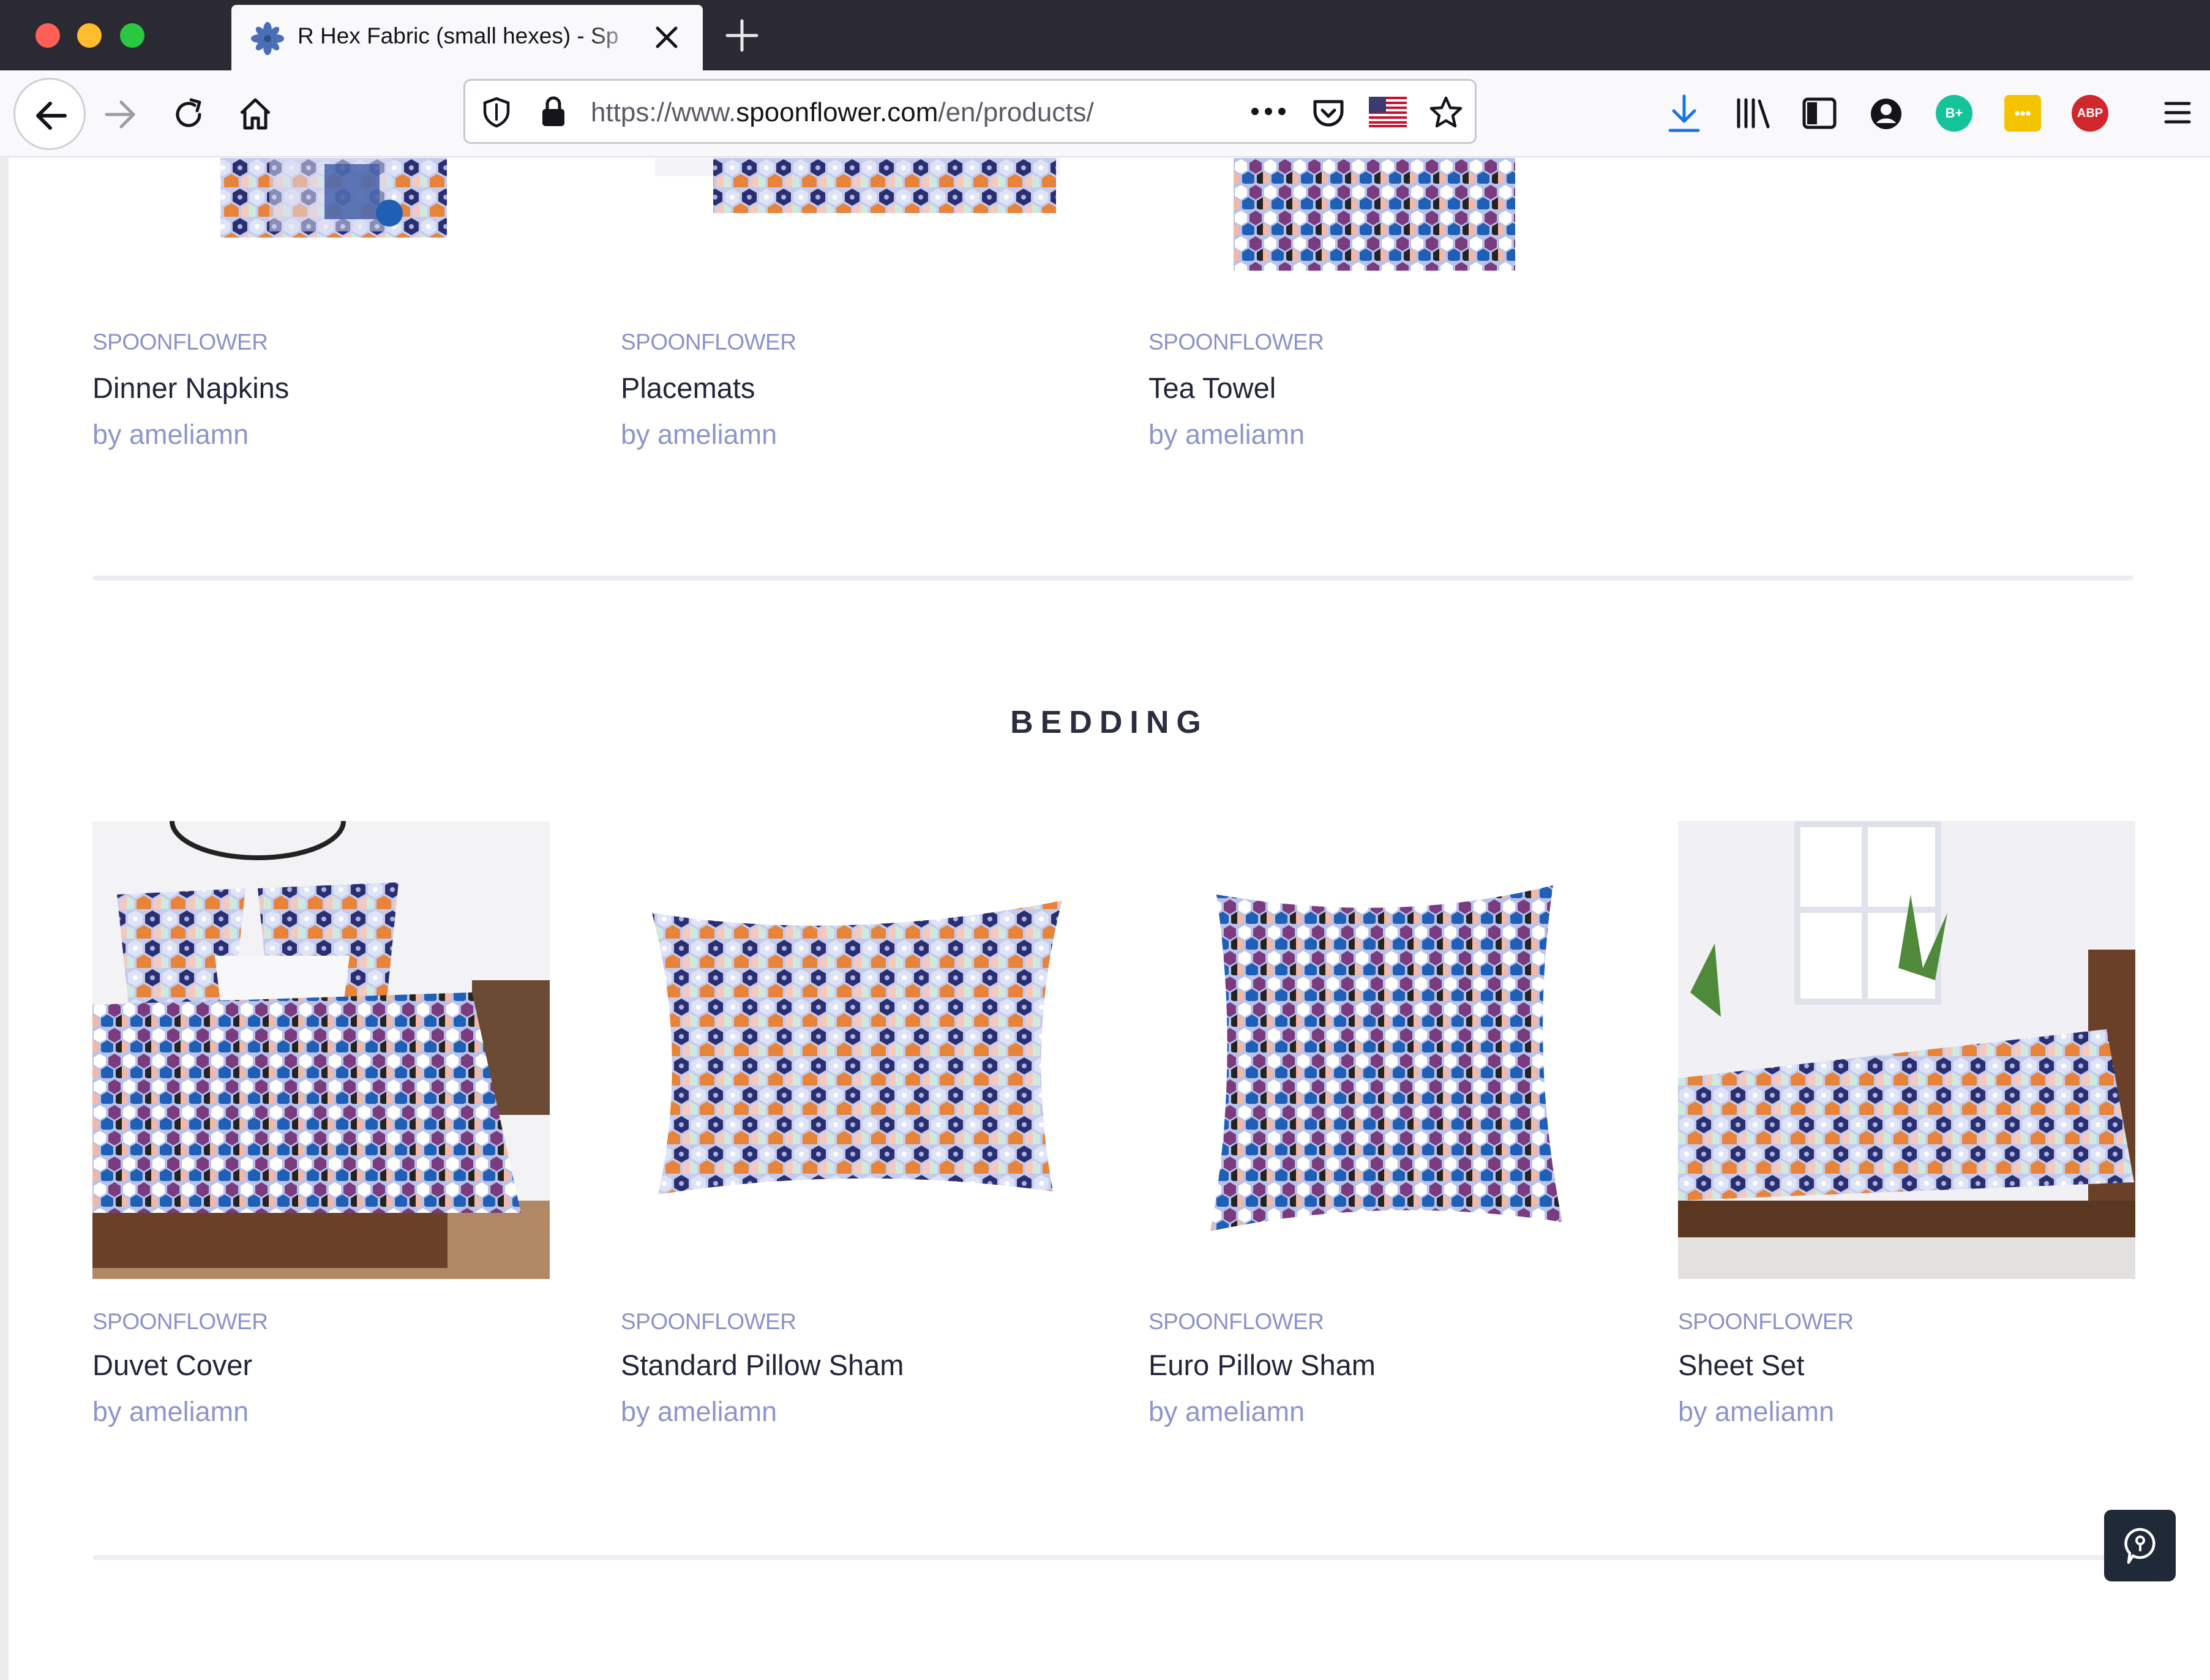 The width and height of the screenshot is (2210, 1680). I want to click on download-icon, so click(1684, 114).